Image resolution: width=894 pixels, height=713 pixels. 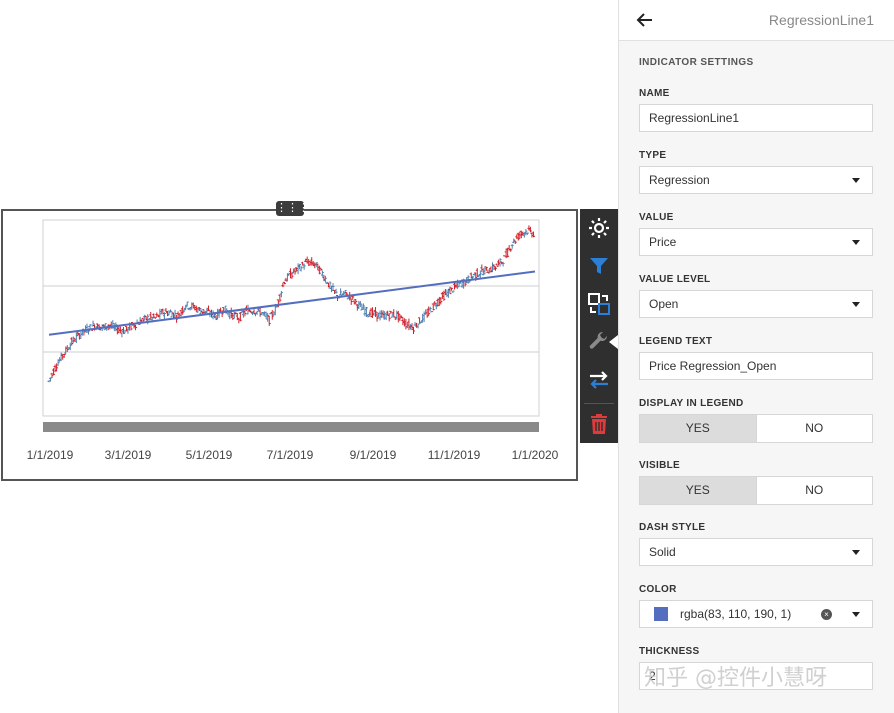 I want to click on visible-no-button: NO, so click(x=815, y=490).